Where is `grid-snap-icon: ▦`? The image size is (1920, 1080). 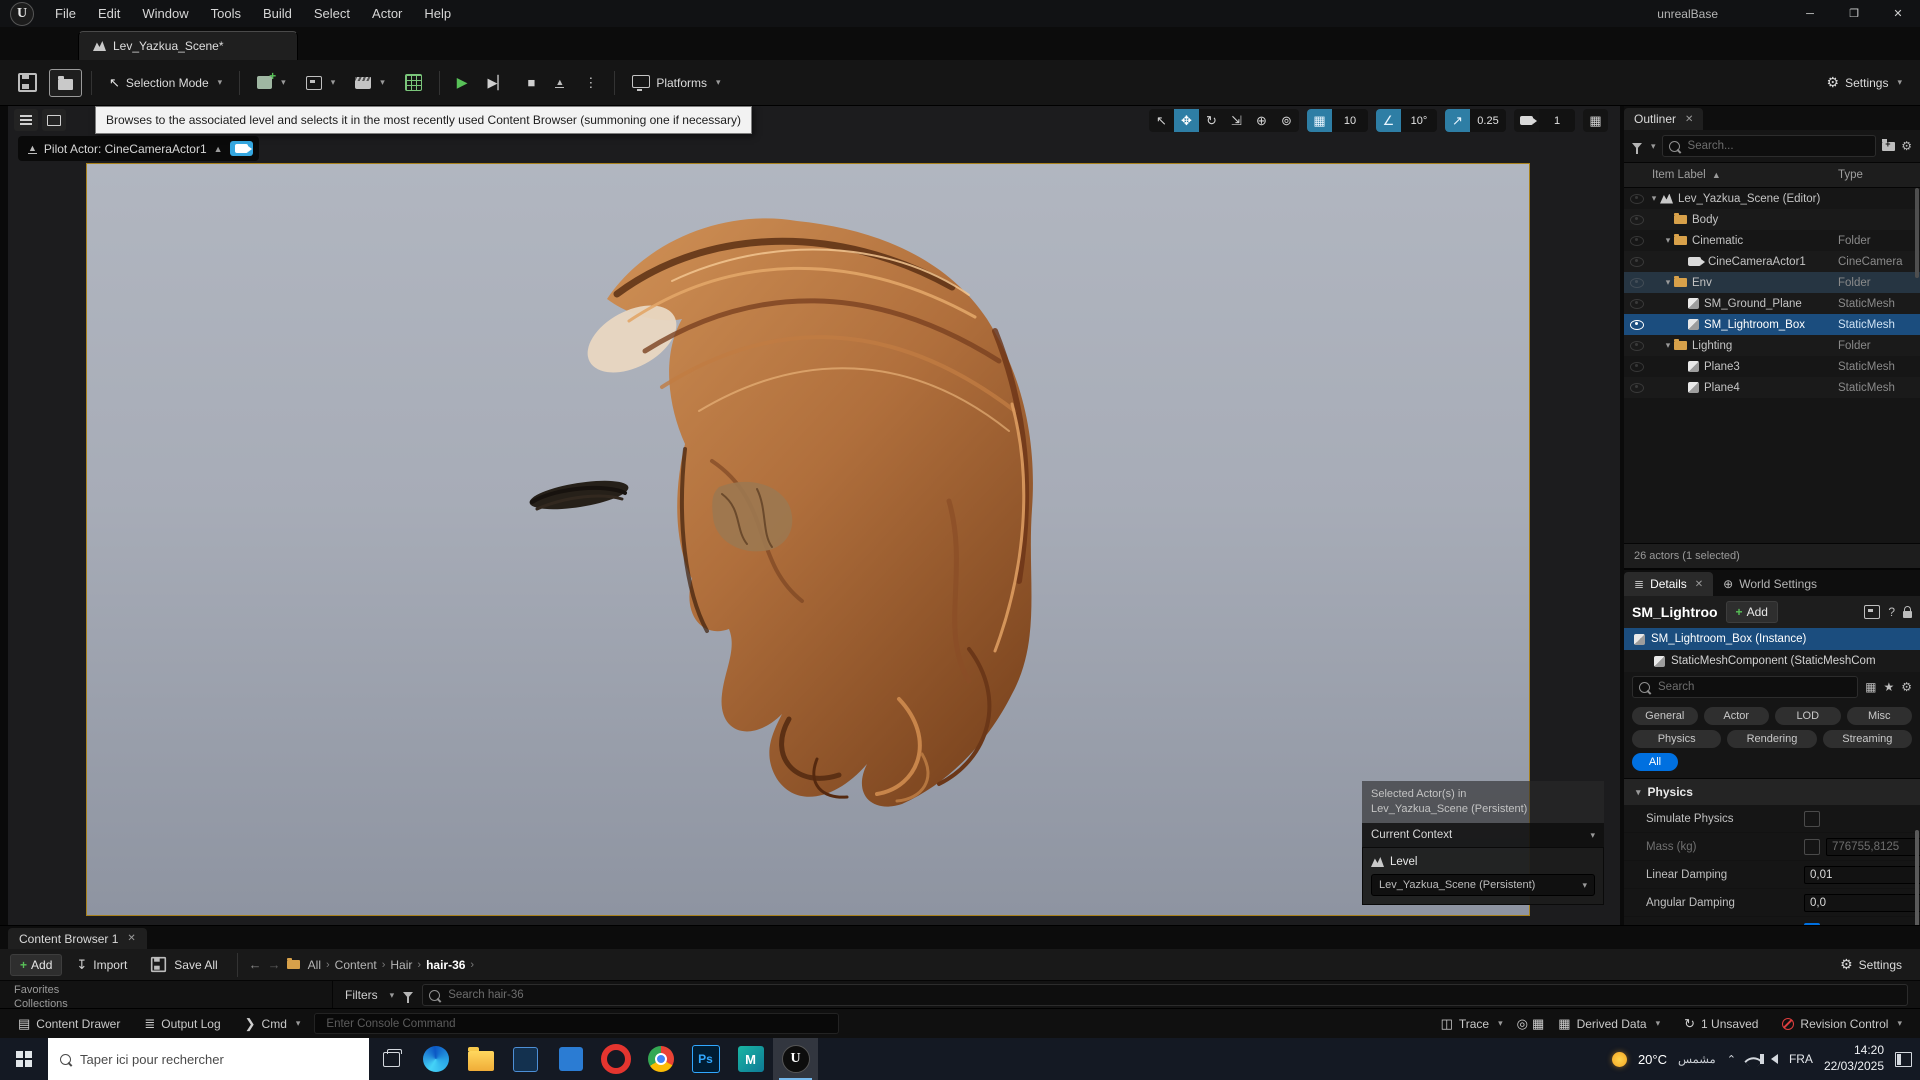
grid-snap-icon: ▦ is located at coordinates (1319, 120).